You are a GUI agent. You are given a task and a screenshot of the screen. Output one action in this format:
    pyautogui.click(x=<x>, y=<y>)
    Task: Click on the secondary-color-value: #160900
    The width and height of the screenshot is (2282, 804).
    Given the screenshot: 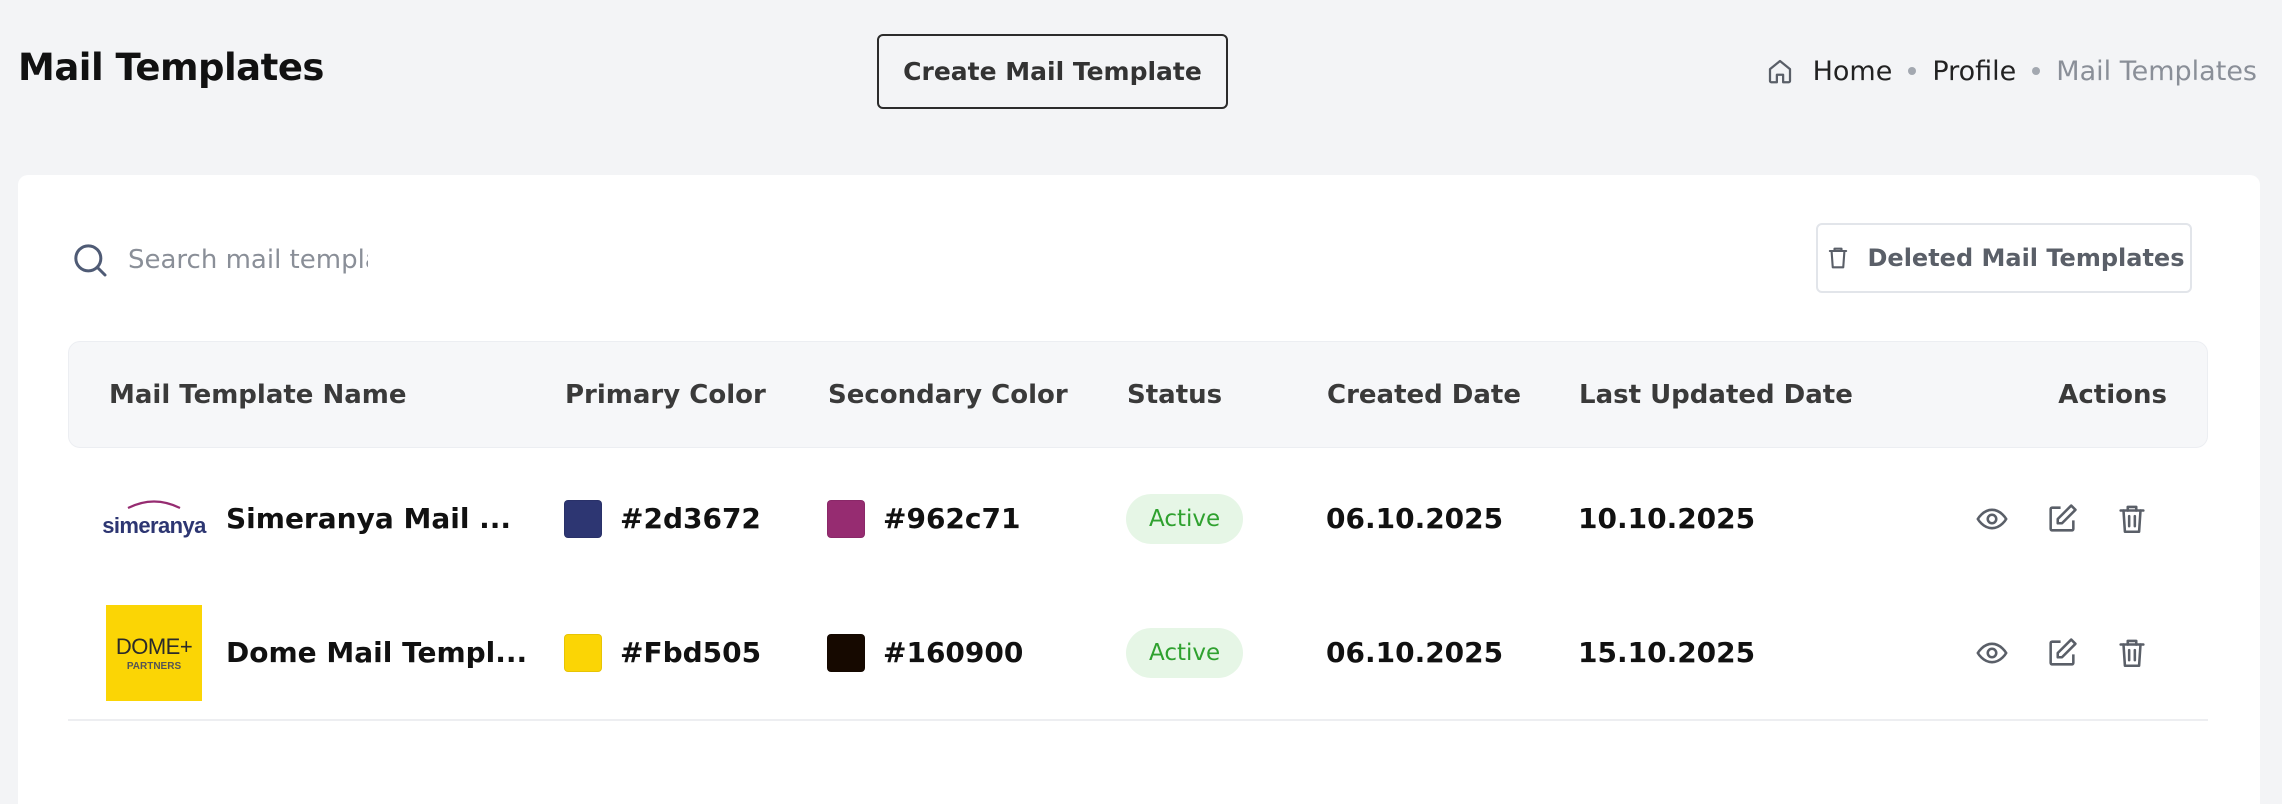 What is the action you would take?
    pyautogui.click(x=953, y=652)
    